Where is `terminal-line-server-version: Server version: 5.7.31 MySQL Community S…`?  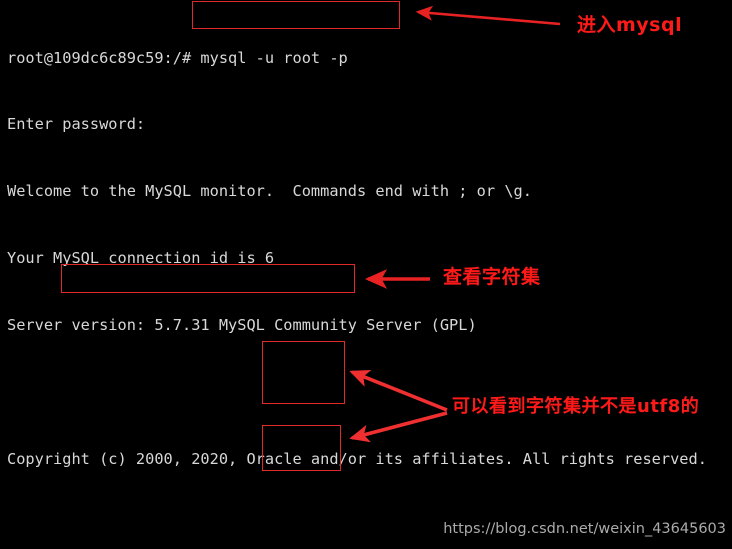
terminal-line-server-version: Server version: 5.7.31 MySQL Community S… is located at coordinates (242, 325).